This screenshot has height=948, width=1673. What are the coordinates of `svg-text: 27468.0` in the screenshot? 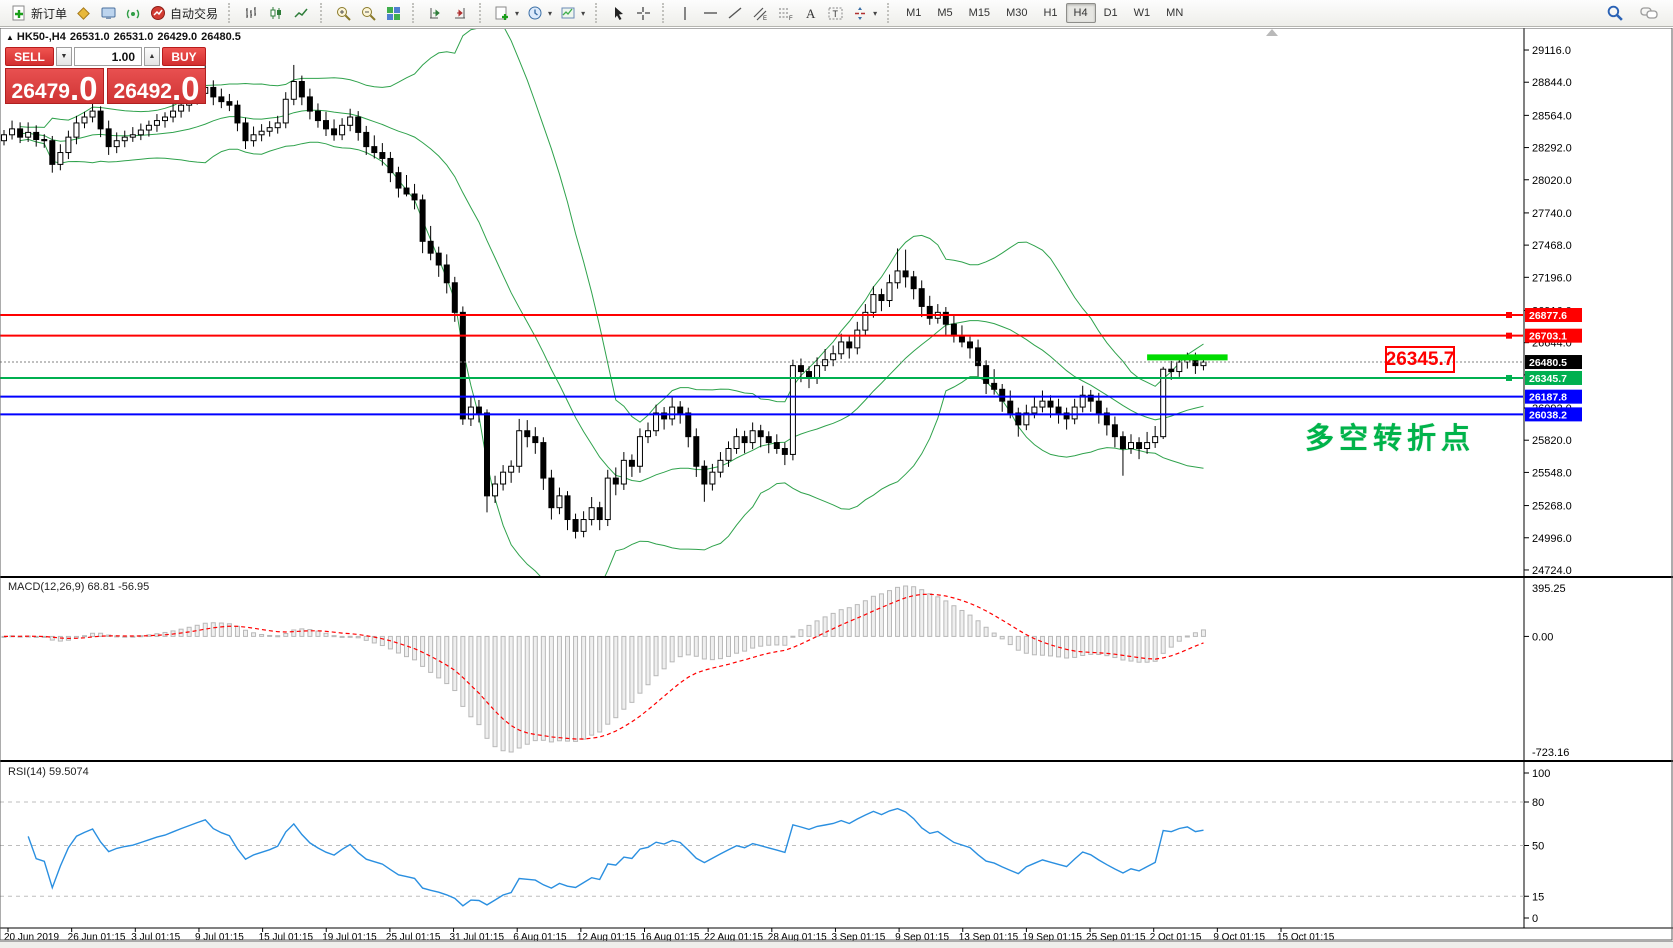 It's located at (1552, 246).